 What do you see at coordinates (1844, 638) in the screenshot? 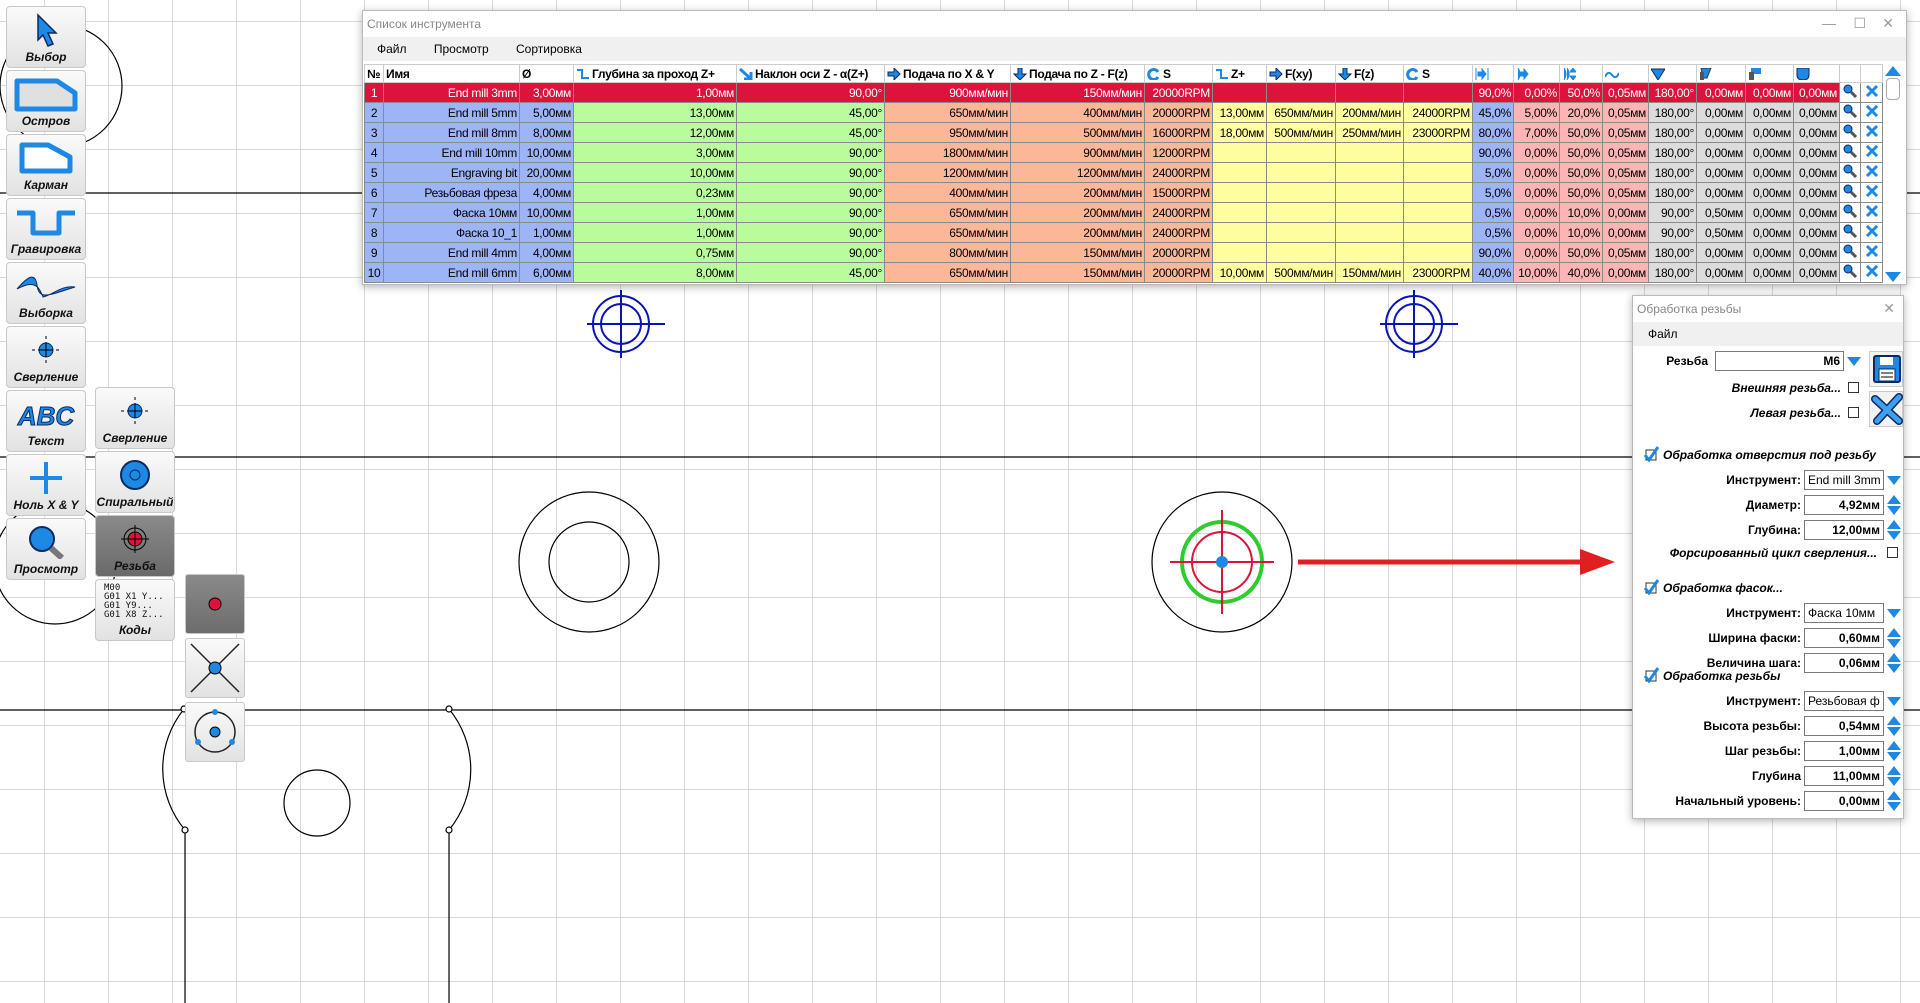
I see `chamfer-width-input: 0,60мм` at bounding box center [1844, 638].